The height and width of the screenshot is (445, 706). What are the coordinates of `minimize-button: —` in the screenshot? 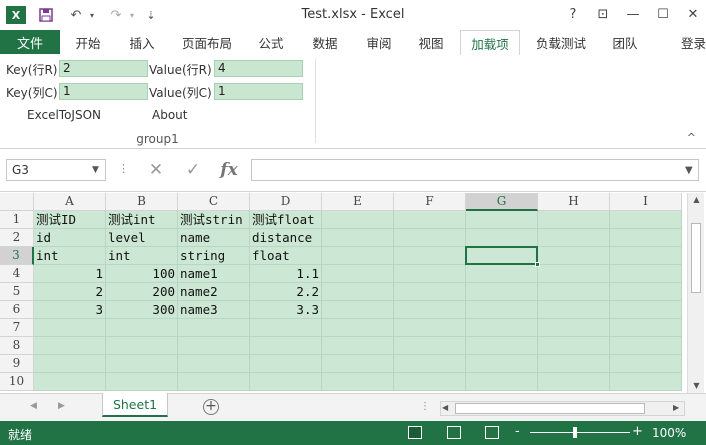 It's located at (633, 14).